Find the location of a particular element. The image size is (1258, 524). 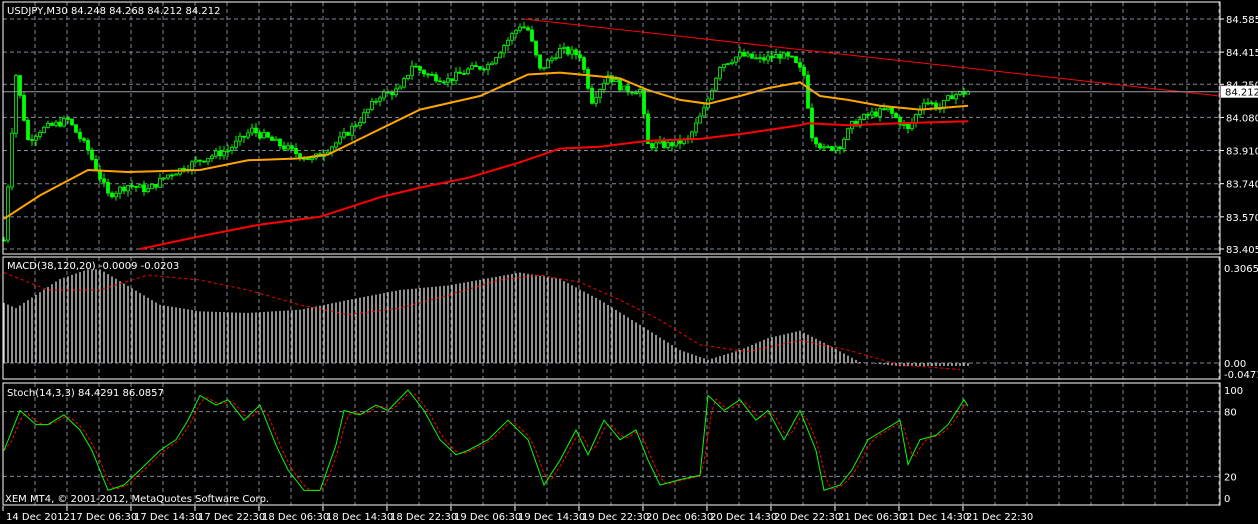

price-tick-label: 83.910 is located at coordinates (1242, 152).